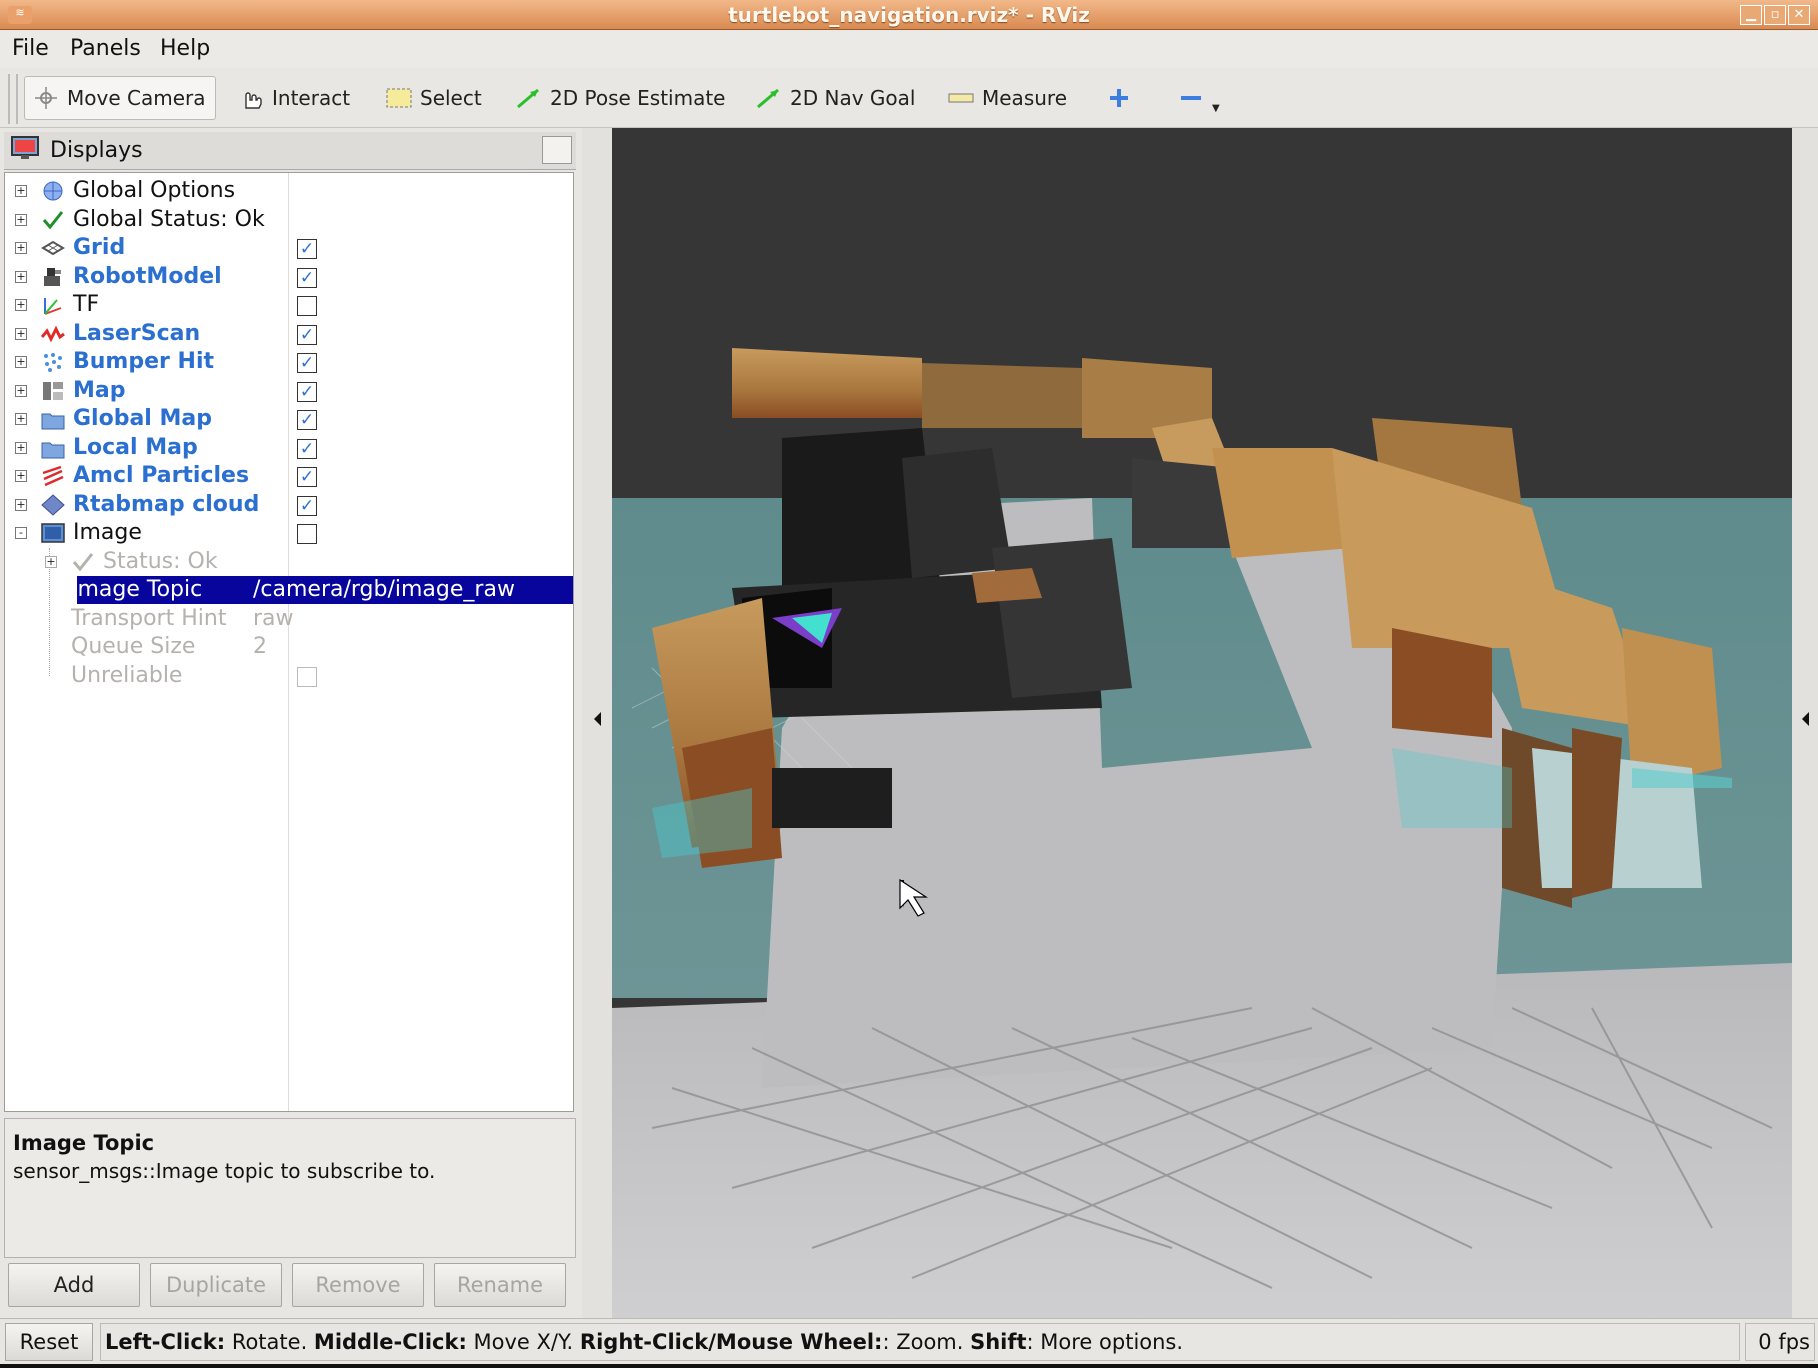 The image size is (1818, 1368). Describe the element at coordinates (731, 1342) in the screenshot. I see `hint-key: Right-Click/Mouse Wheel:` at that location.